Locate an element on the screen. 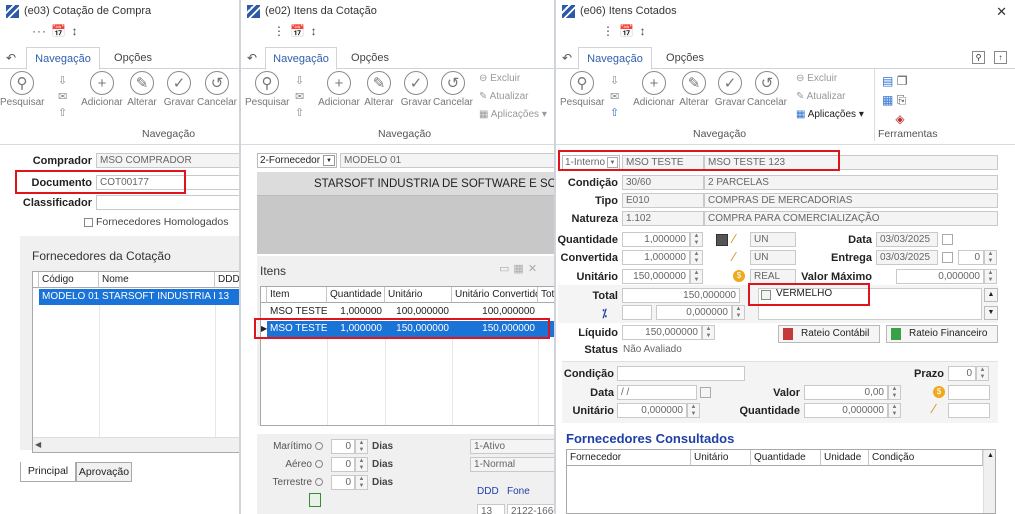 This screenshot has width=1015, height=514. aereo-days: 0 is located at coordinates (343, 464).